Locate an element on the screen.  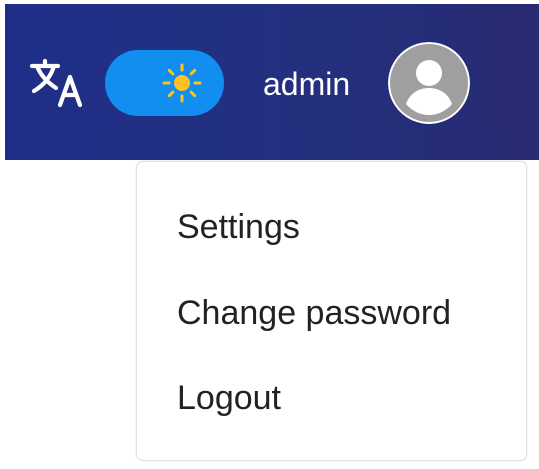
avatar is located at coordinates (429, 83).